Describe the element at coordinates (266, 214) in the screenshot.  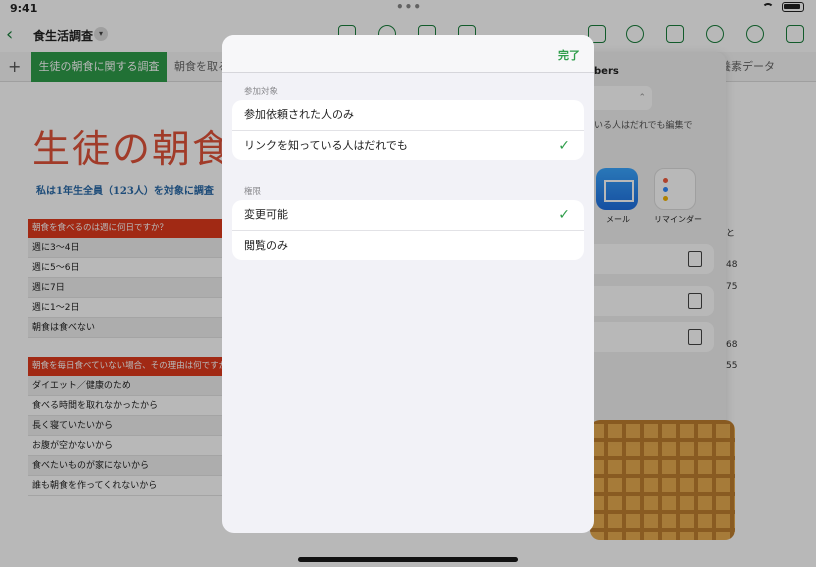
I see `option-label: 変更可能` at that location.